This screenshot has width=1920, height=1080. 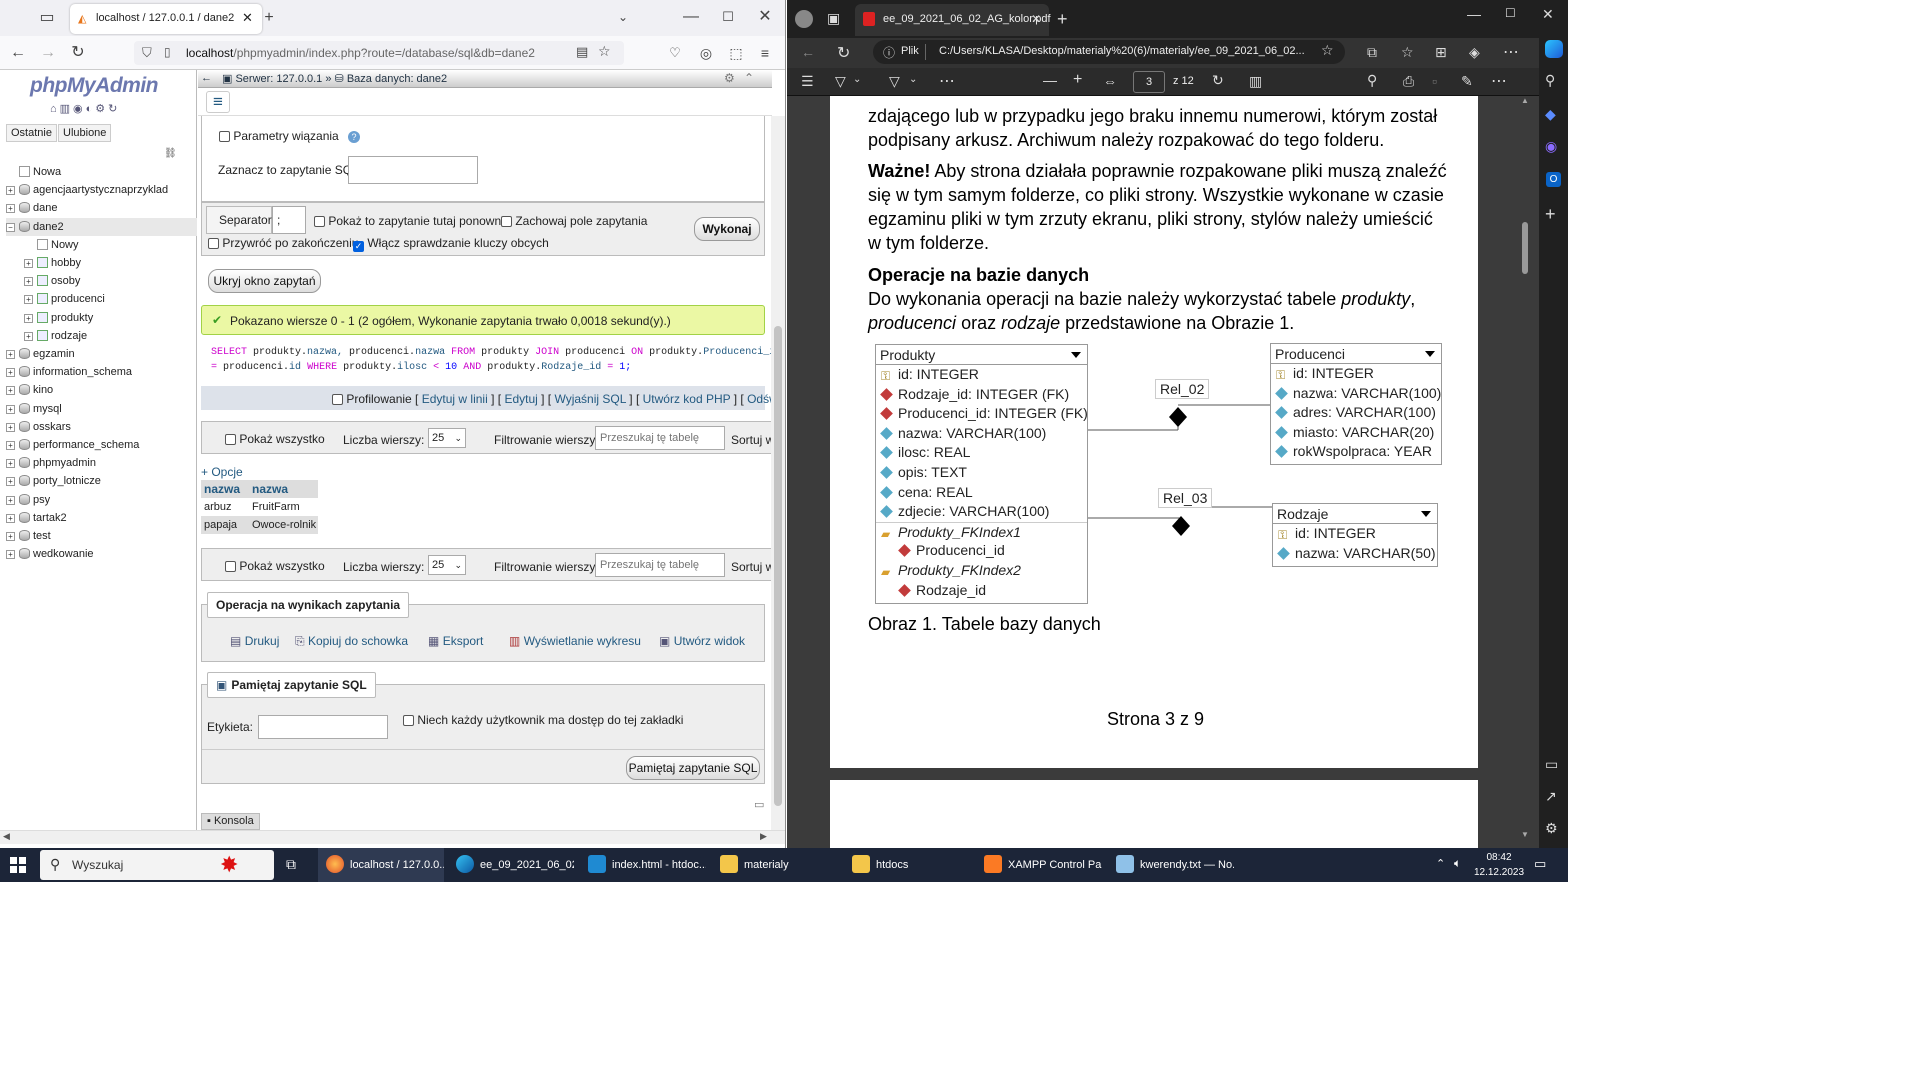 What do you see at coordinates (1550, 114) in the screenshot?
I see `shopping-icon: ◆` at bounding box center [1550, 114].